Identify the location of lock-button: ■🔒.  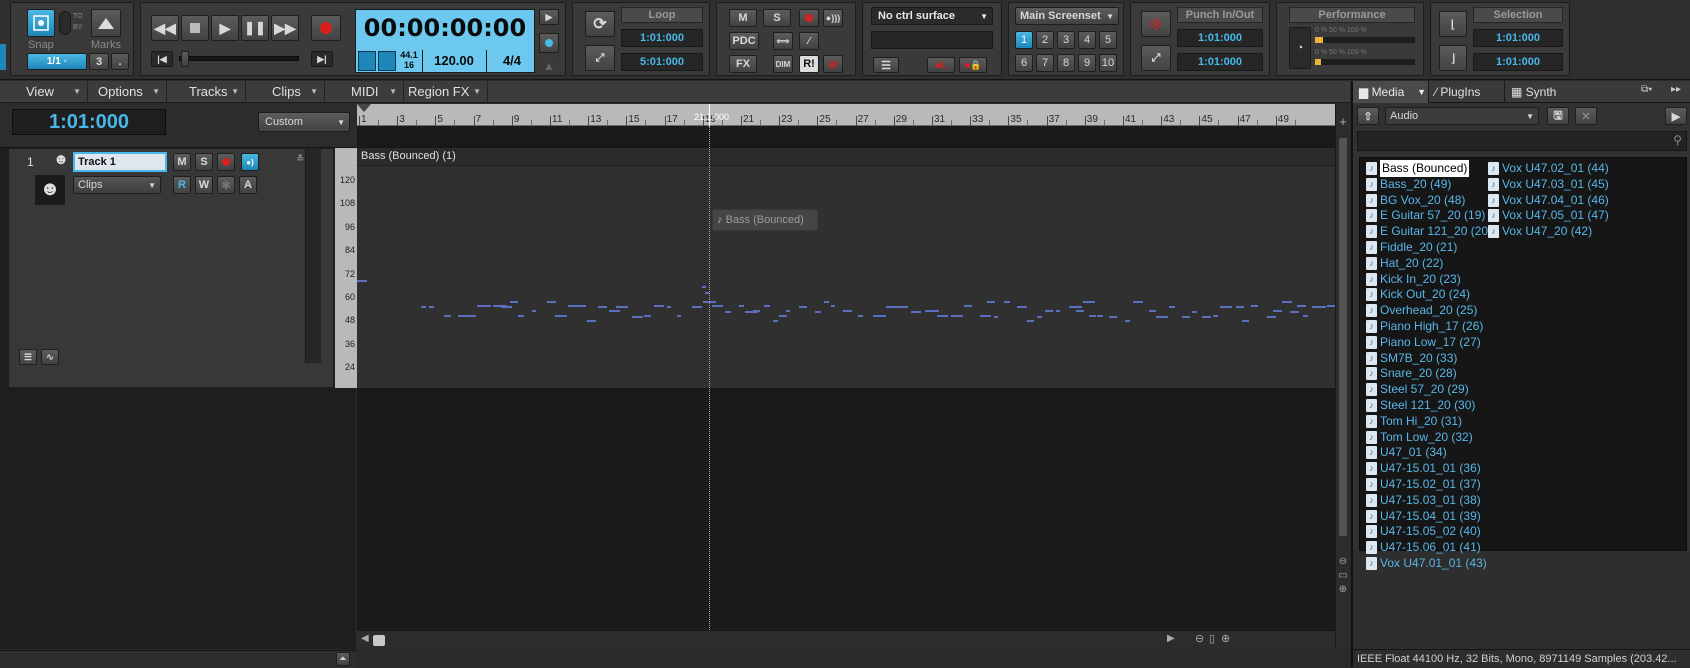
(973, 65).